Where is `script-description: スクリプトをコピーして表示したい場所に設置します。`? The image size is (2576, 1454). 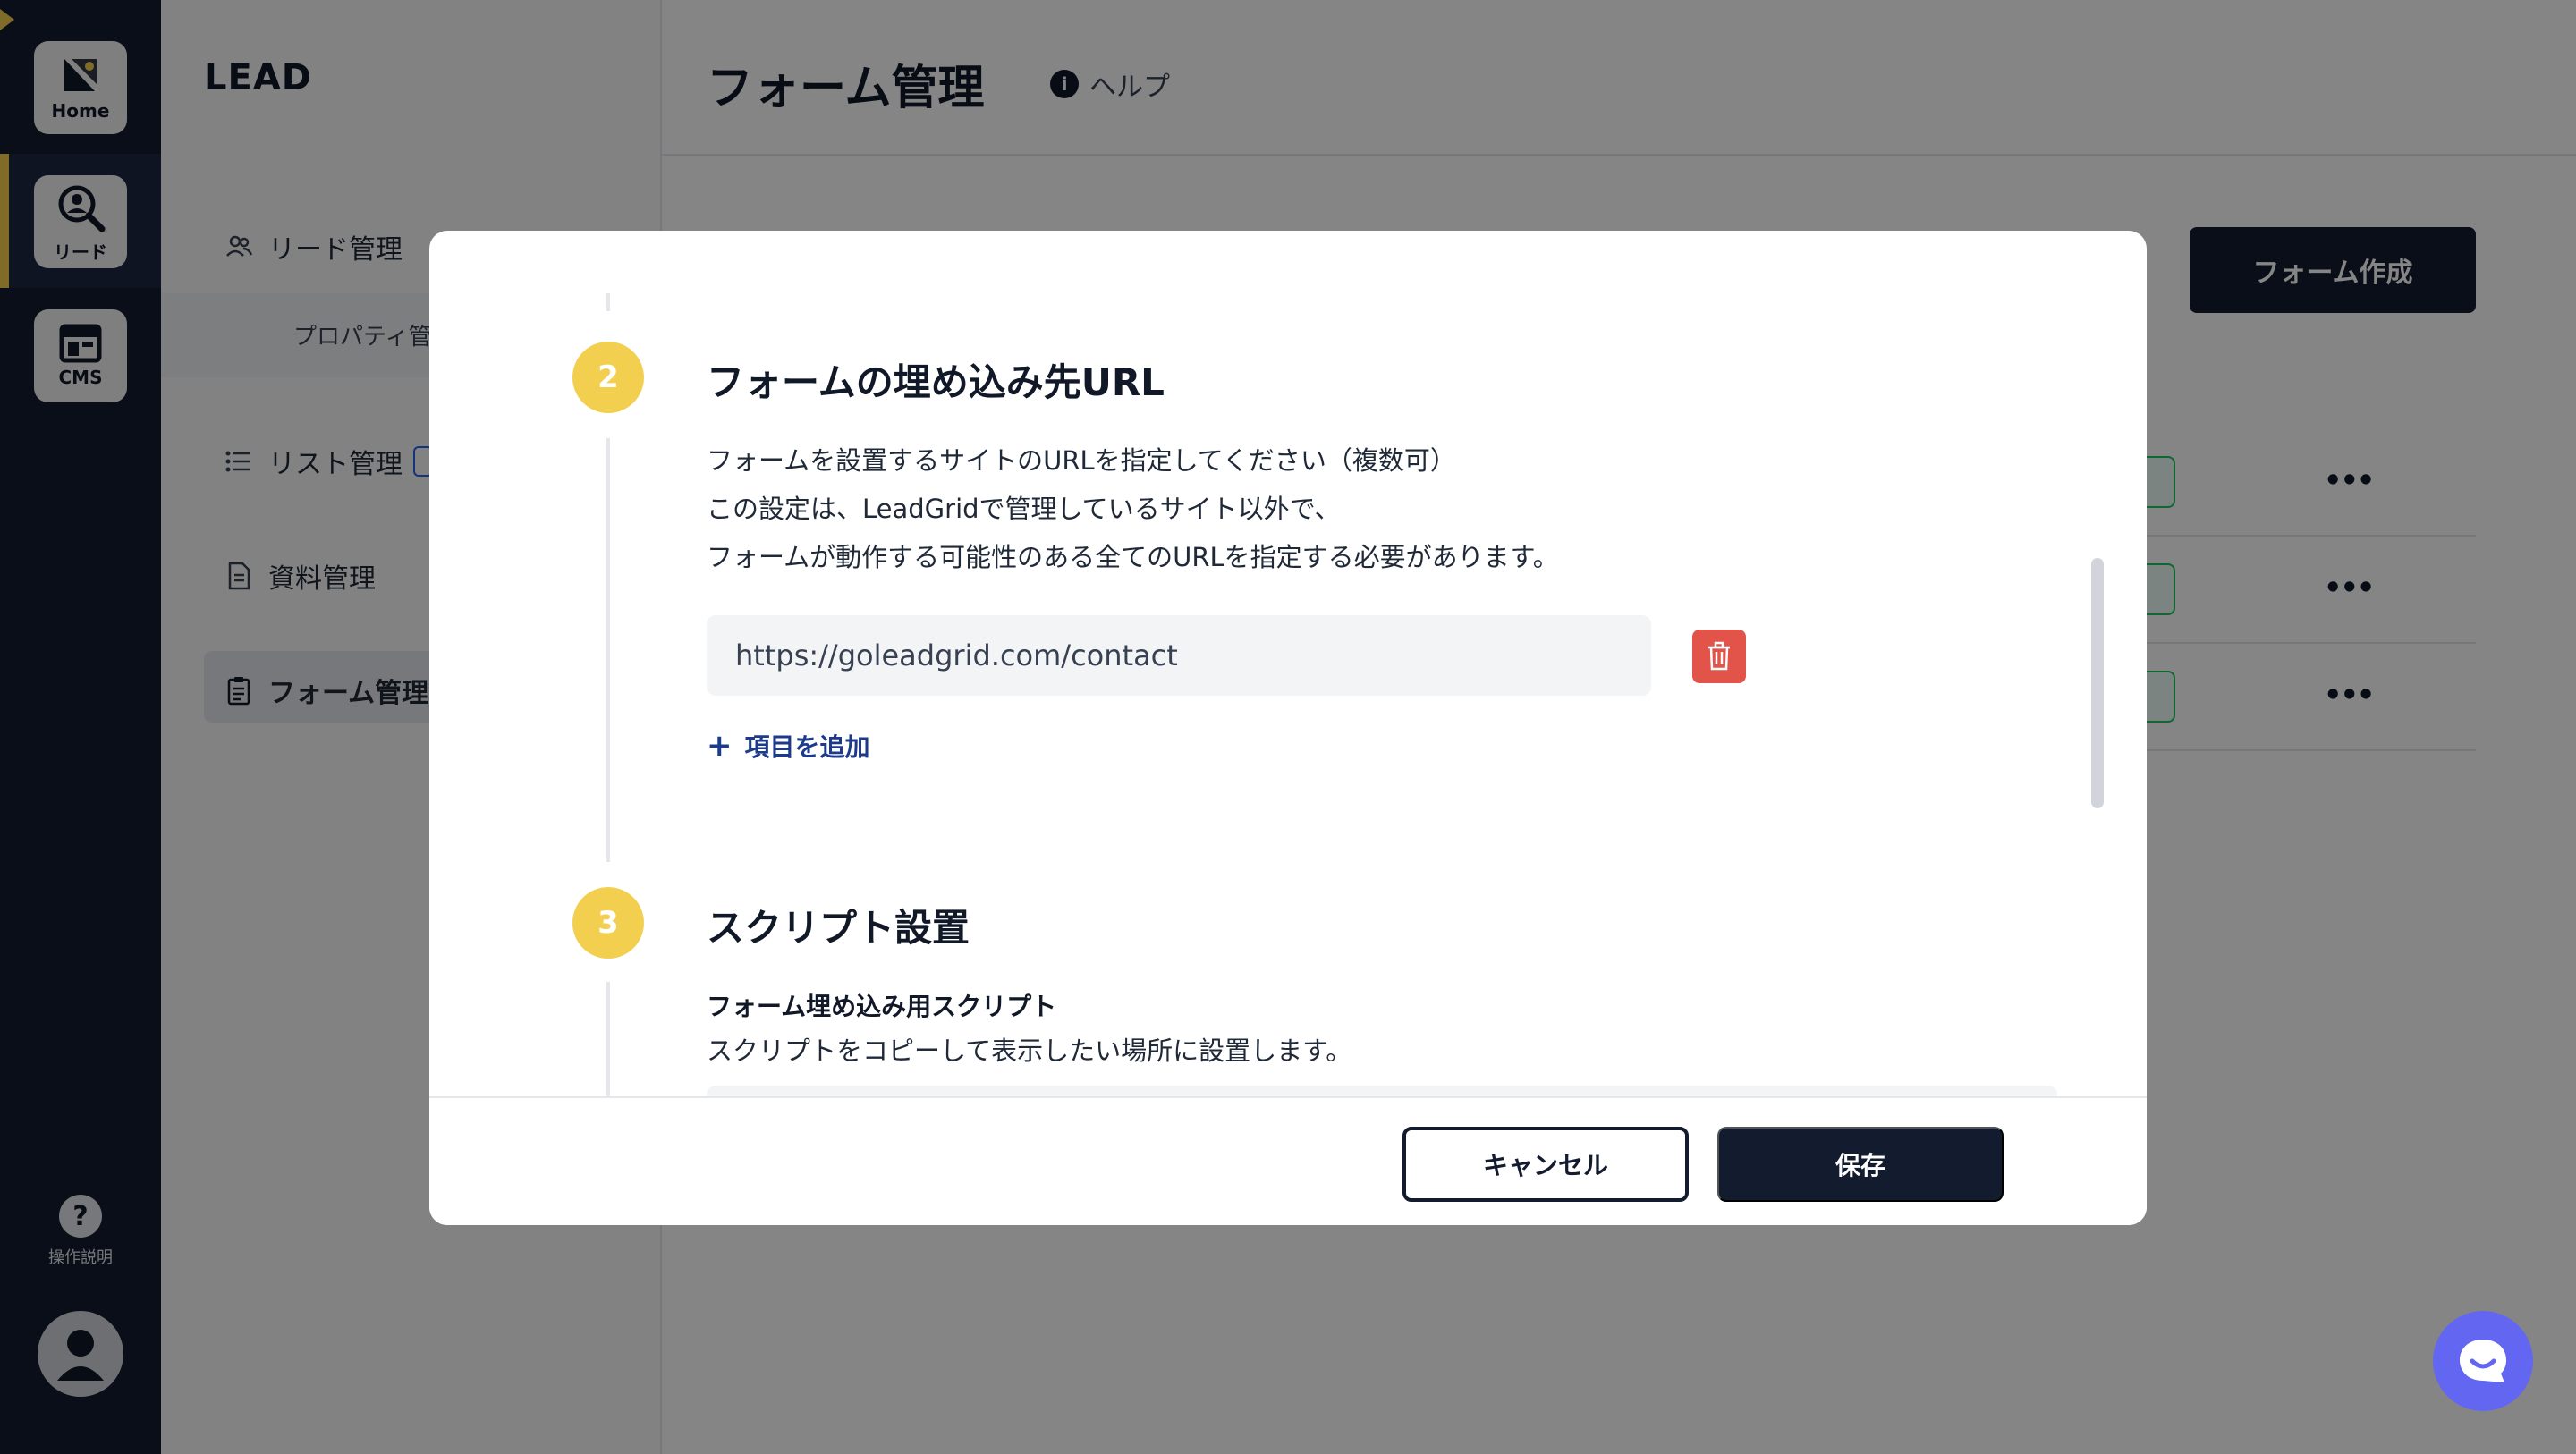
script-description: スクリプトをコピーして表示したい場所に設置します。 is located at coordinates (1029, 1051).